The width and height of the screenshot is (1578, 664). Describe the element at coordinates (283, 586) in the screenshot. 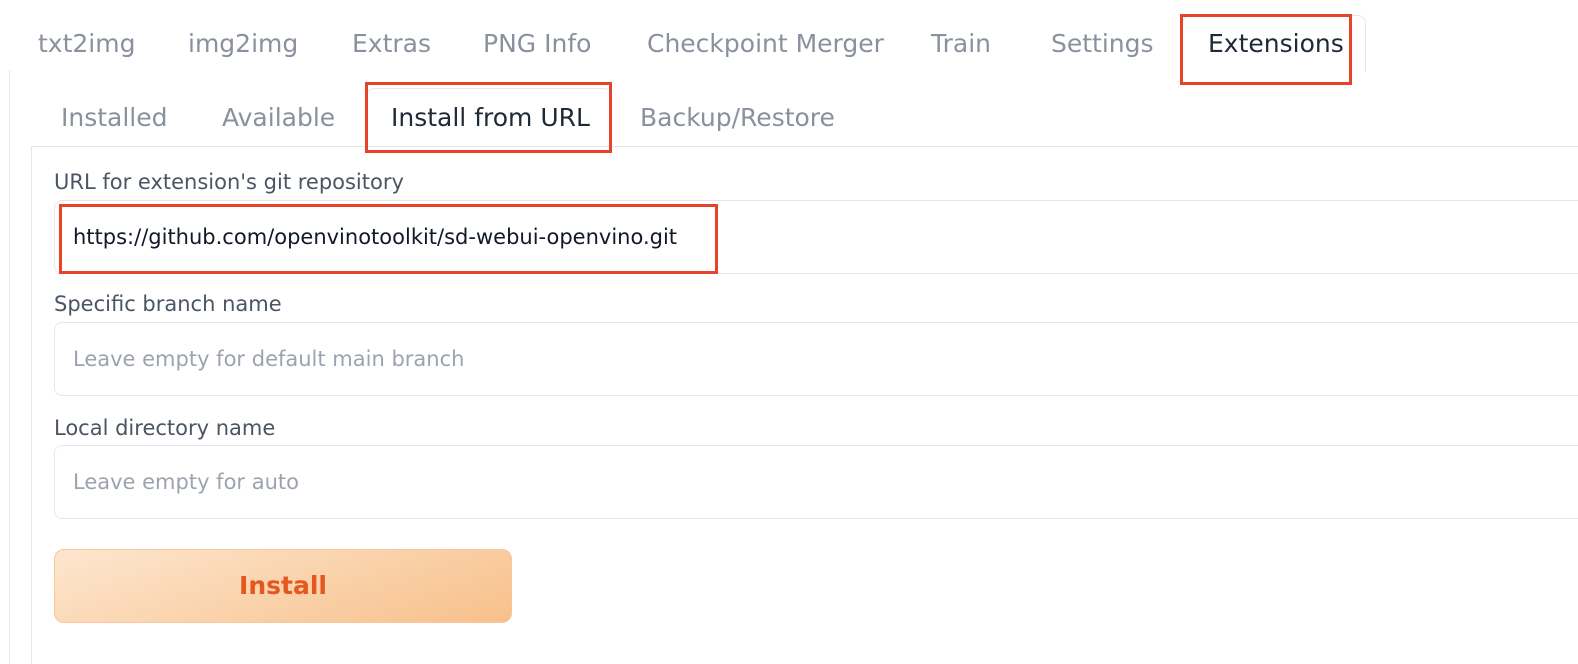

I see `install-button: Install` at that location.